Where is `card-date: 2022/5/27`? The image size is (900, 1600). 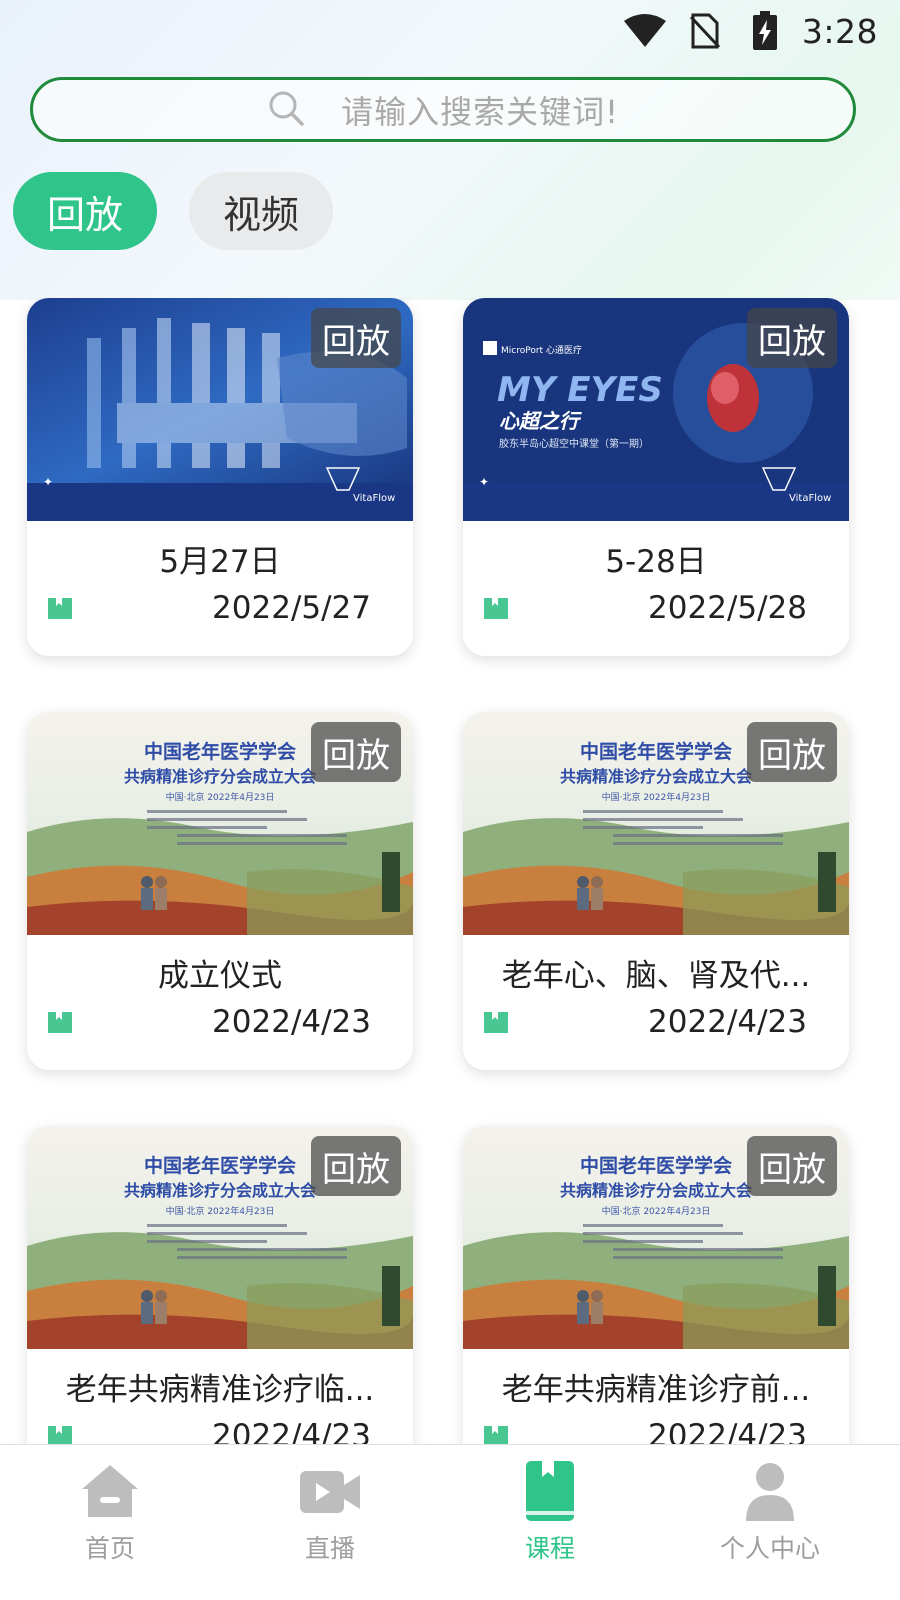 card-date: 2022/5/27 is located at coordinates (291, 608).